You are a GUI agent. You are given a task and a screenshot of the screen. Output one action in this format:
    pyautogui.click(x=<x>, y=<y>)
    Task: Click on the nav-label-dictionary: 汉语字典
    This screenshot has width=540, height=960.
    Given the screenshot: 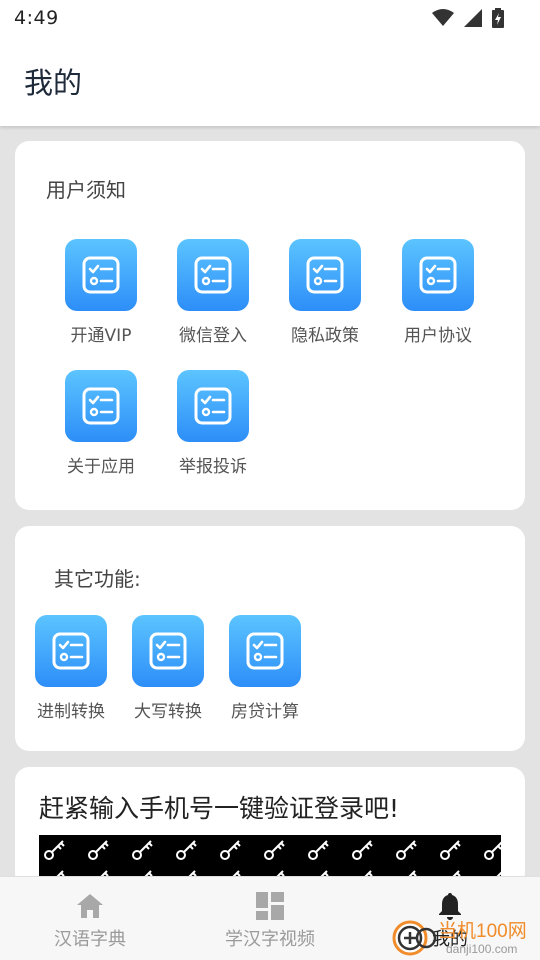 What is the action you would take?
    pyautogui.click(x=90, y=939)
    